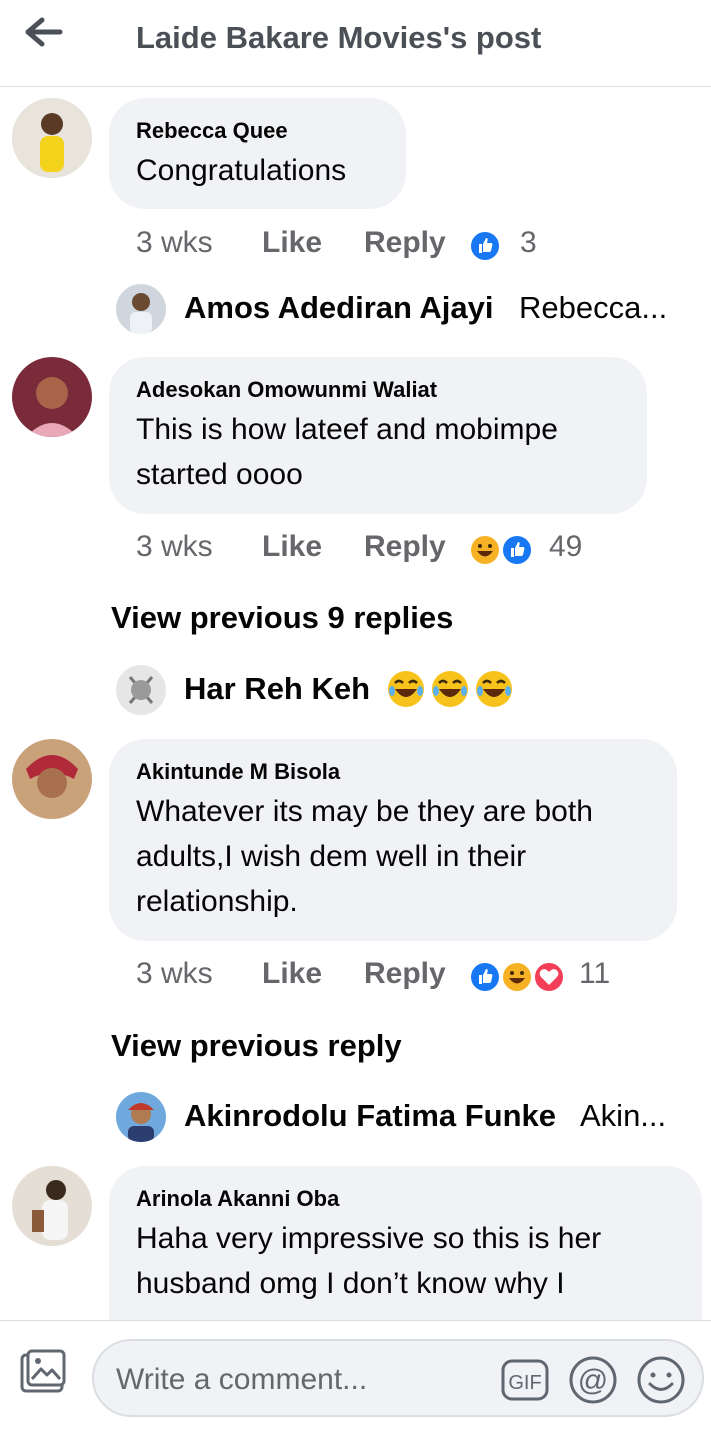 Image resolution: width=711 pixels, height=1431 pixels. What do you see at coordinates (350, 1283) in the screenshot?
I see `comment-text: husband omg I don’t know why I` at bounding box center [350, 1283].